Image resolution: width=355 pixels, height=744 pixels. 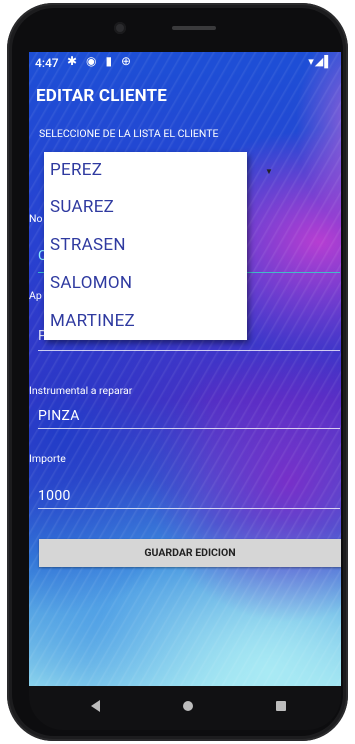 I want to click on dropdown-option: PEREZ, so click(x=145, y=170).